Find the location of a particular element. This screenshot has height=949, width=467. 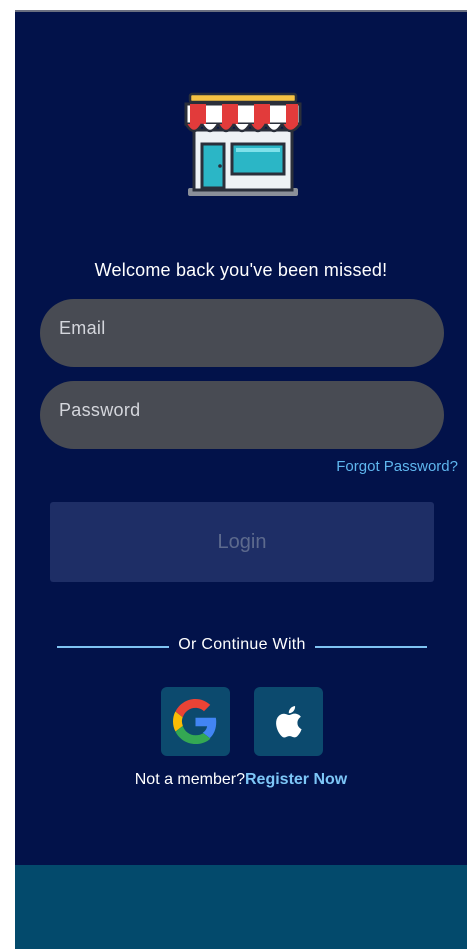

login-button: Login is located at coordinates (242, 542).